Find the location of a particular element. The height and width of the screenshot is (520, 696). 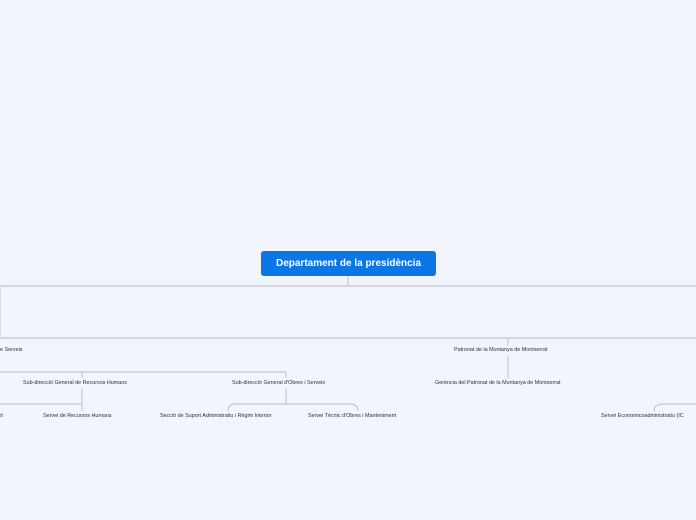

topic-rrhh: Sub-direcció General de Recursos Humans is located at coordinates (75, 383).